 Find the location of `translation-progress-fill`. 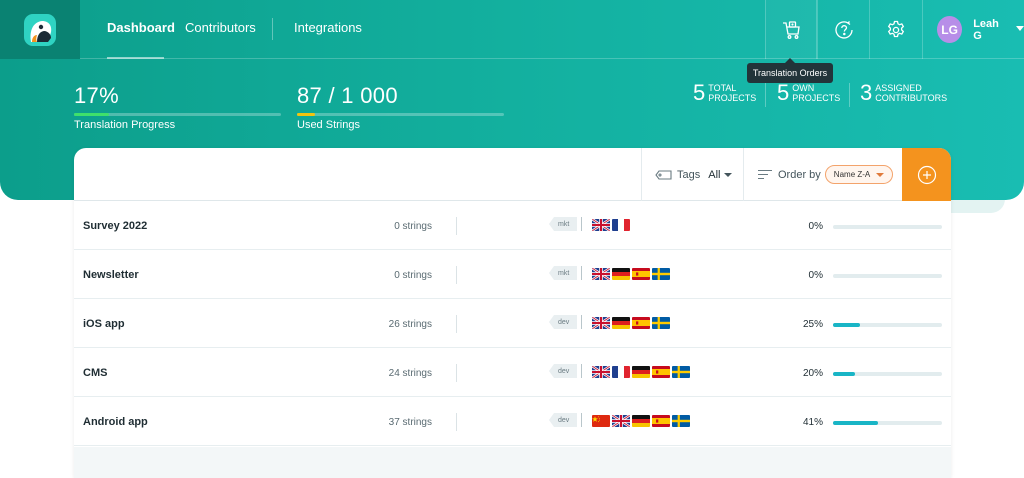

translation-progress-fill is located at coordinates (92, 114).